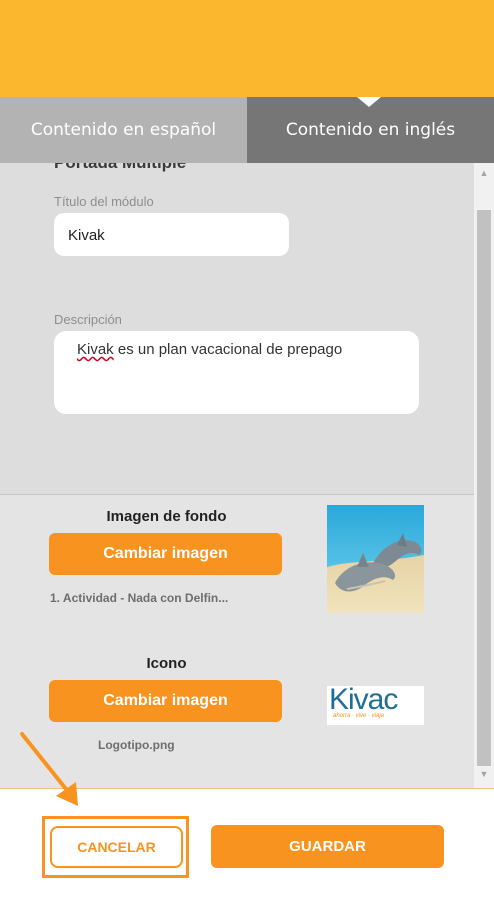 This screenshot has height=904, width=494. I want to click on change-background-image-button: Cambiar imagen, so click(165, 554).